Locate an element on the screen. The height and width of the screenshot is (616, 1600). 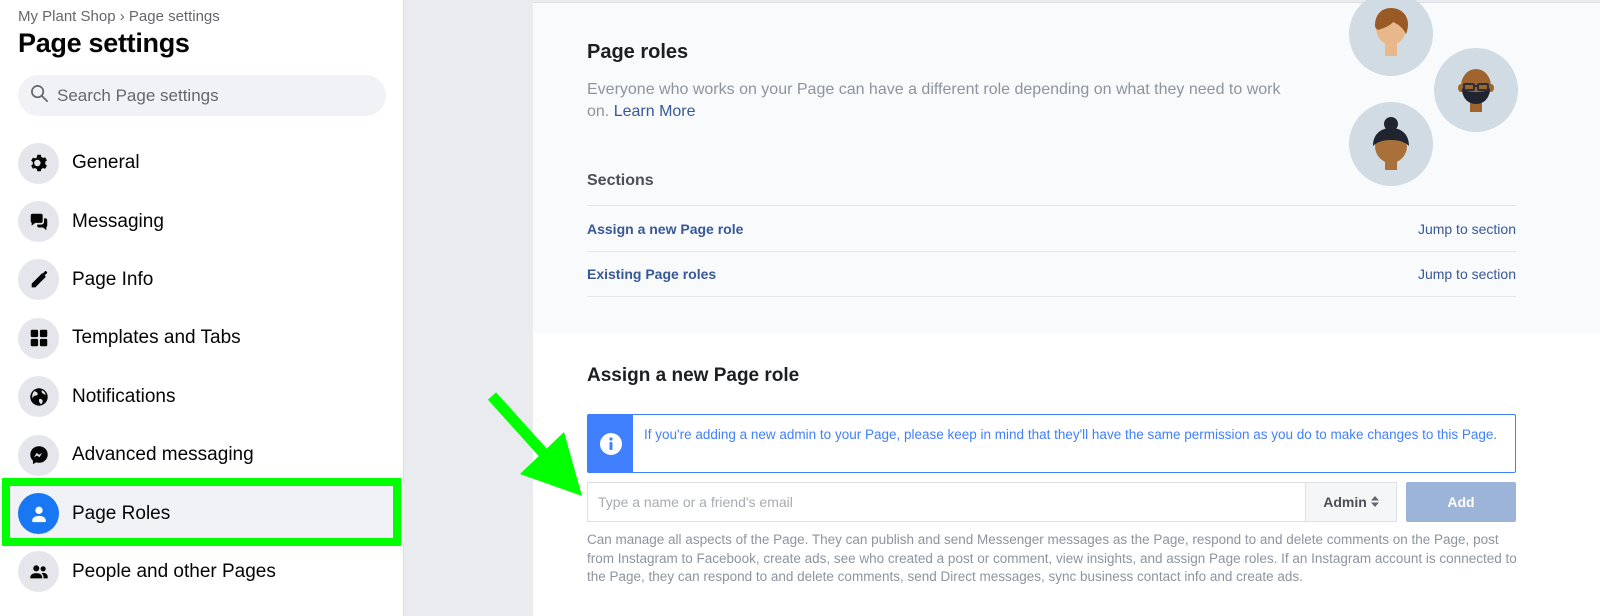
green-arrow-annotation is located at coordinates (534, 444).